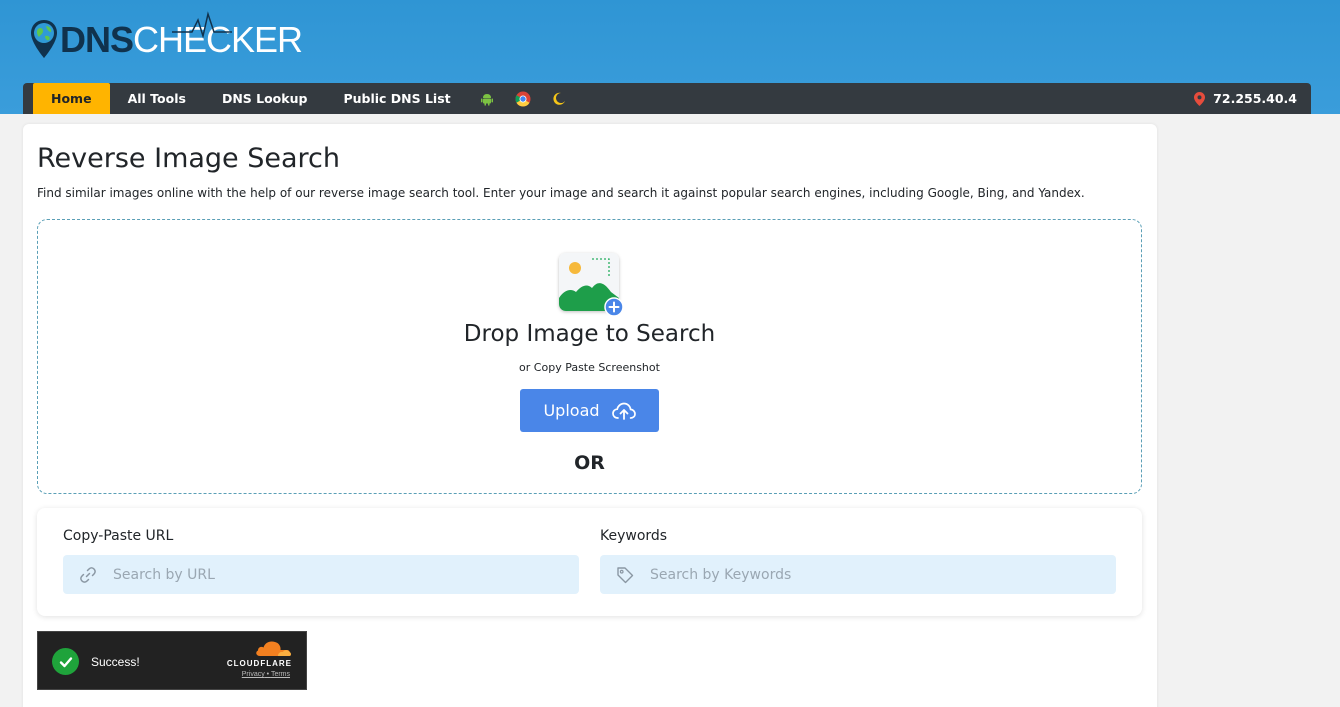 Image resolution: width=1340 pixels, height=707 pixels. What do you see at coordinates (523, 98) in the screenshot?
I see `chrome-icon` at bounding box center [523, 98].